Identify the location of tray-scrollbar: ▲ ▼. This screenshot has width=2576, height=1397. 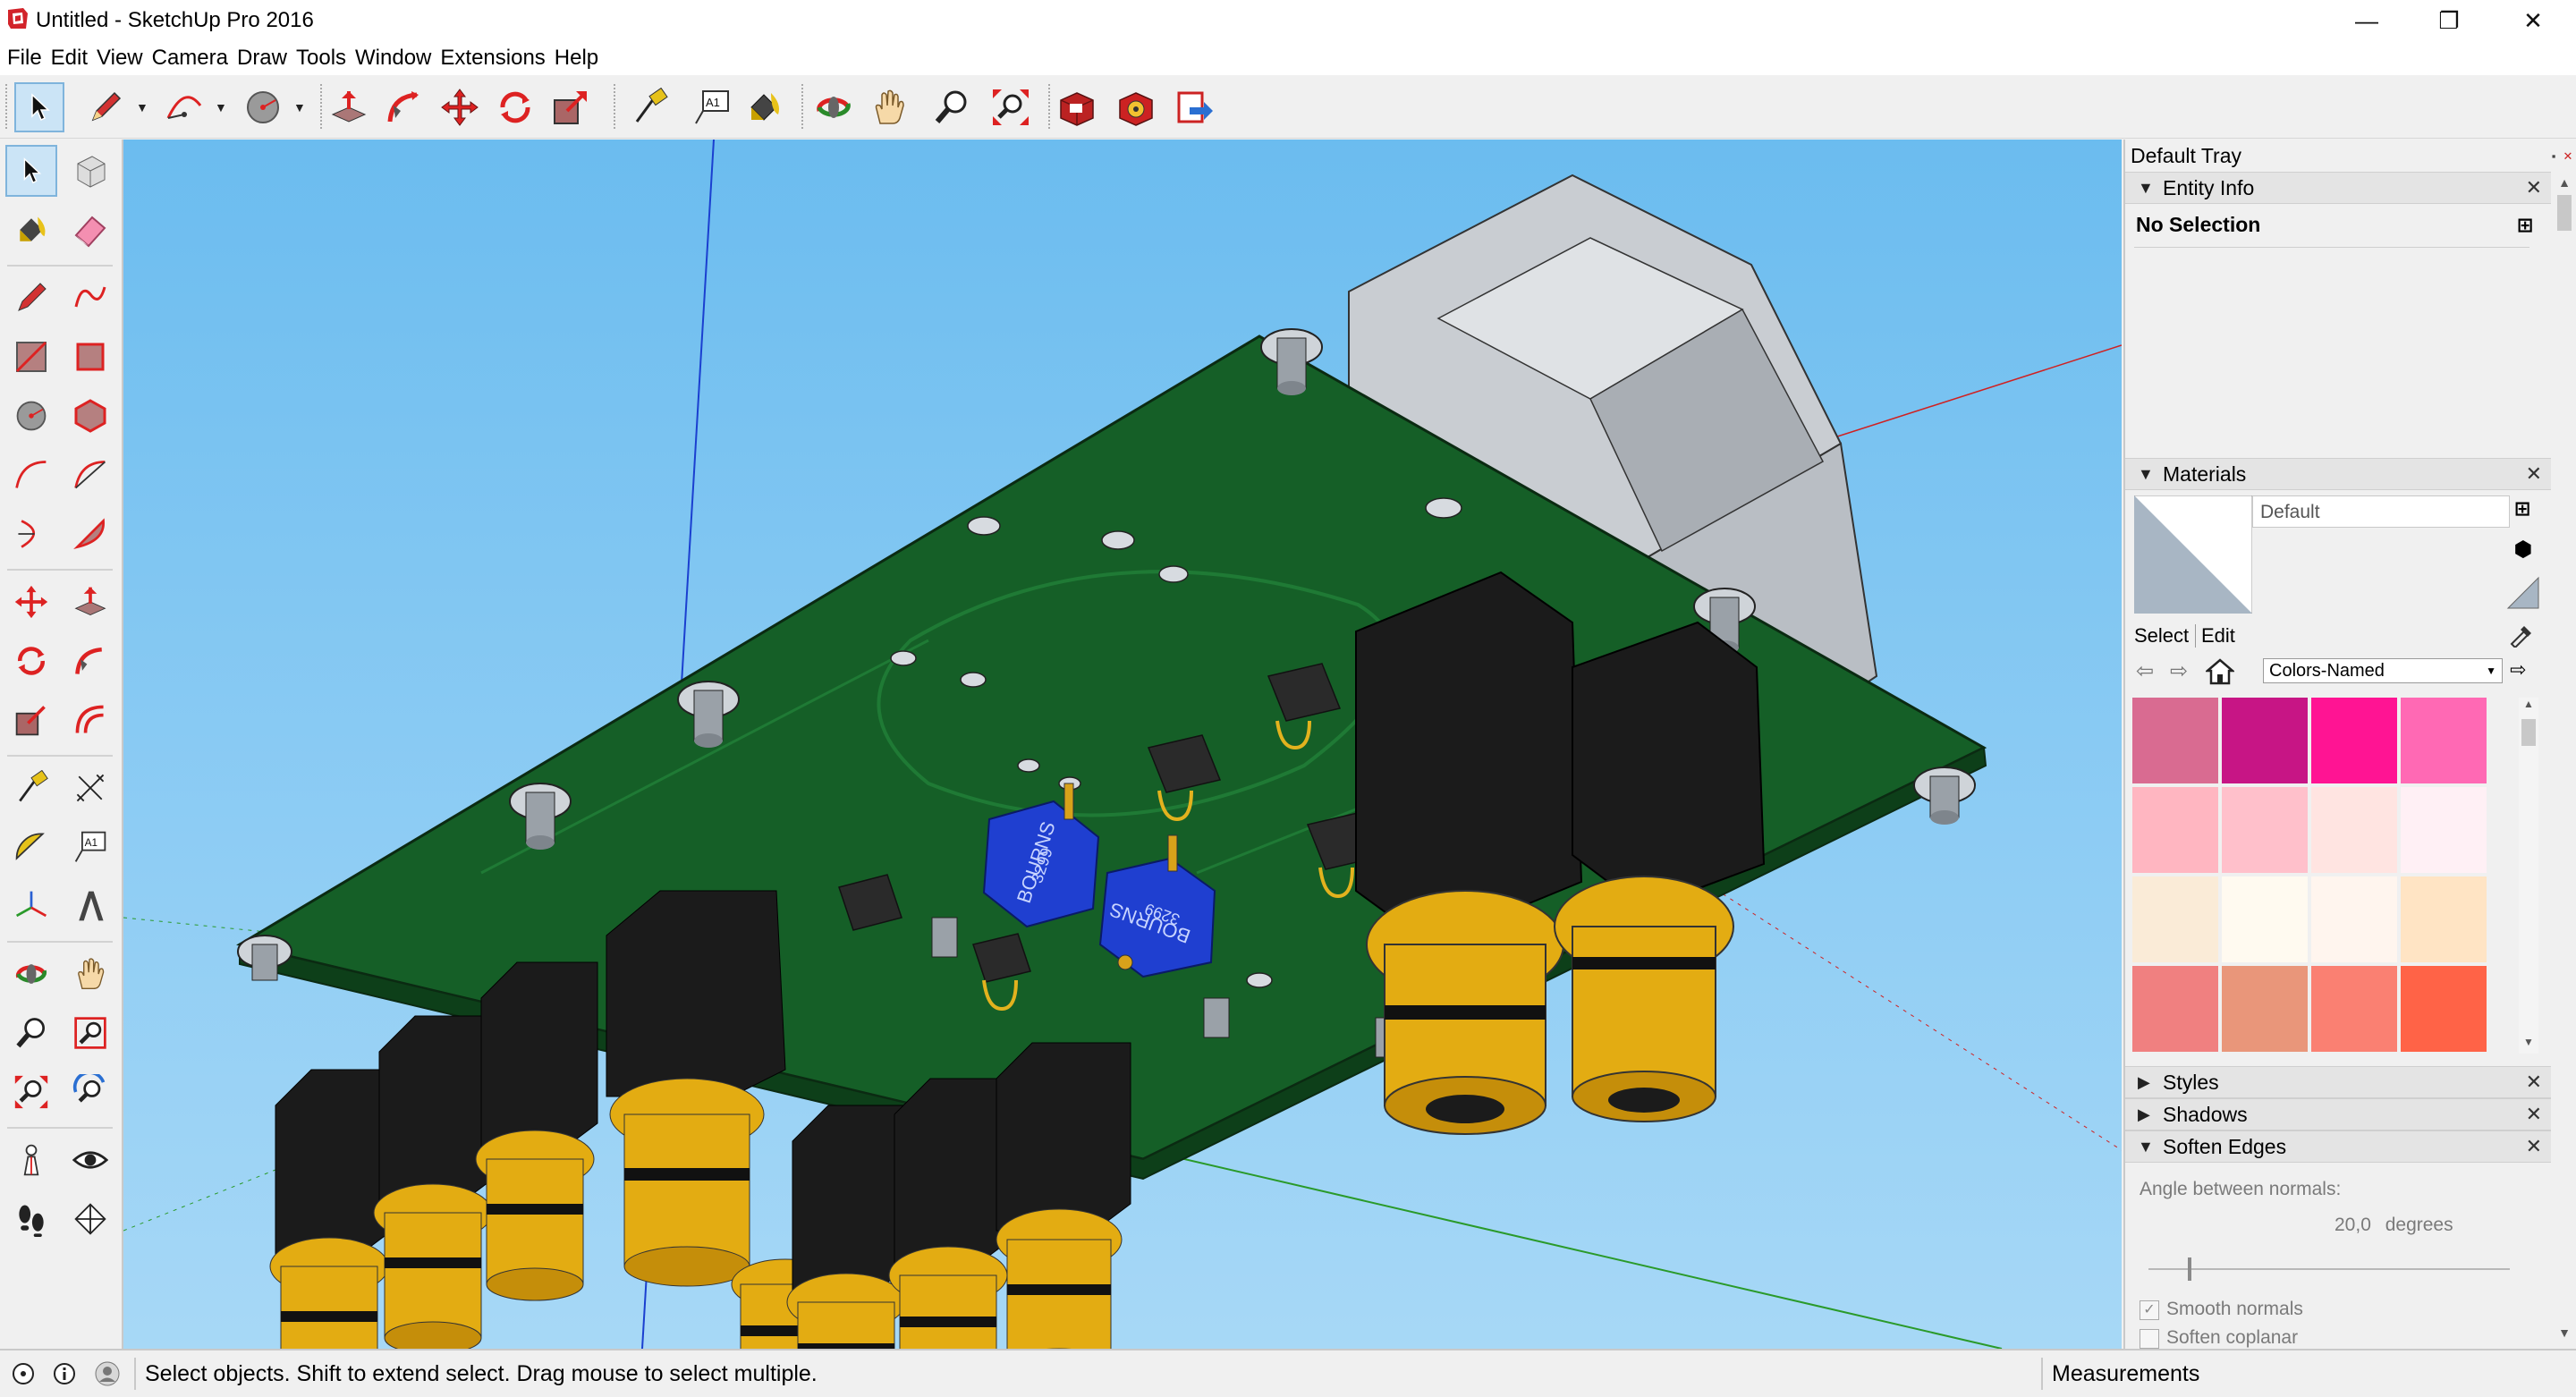
(2564, 757).